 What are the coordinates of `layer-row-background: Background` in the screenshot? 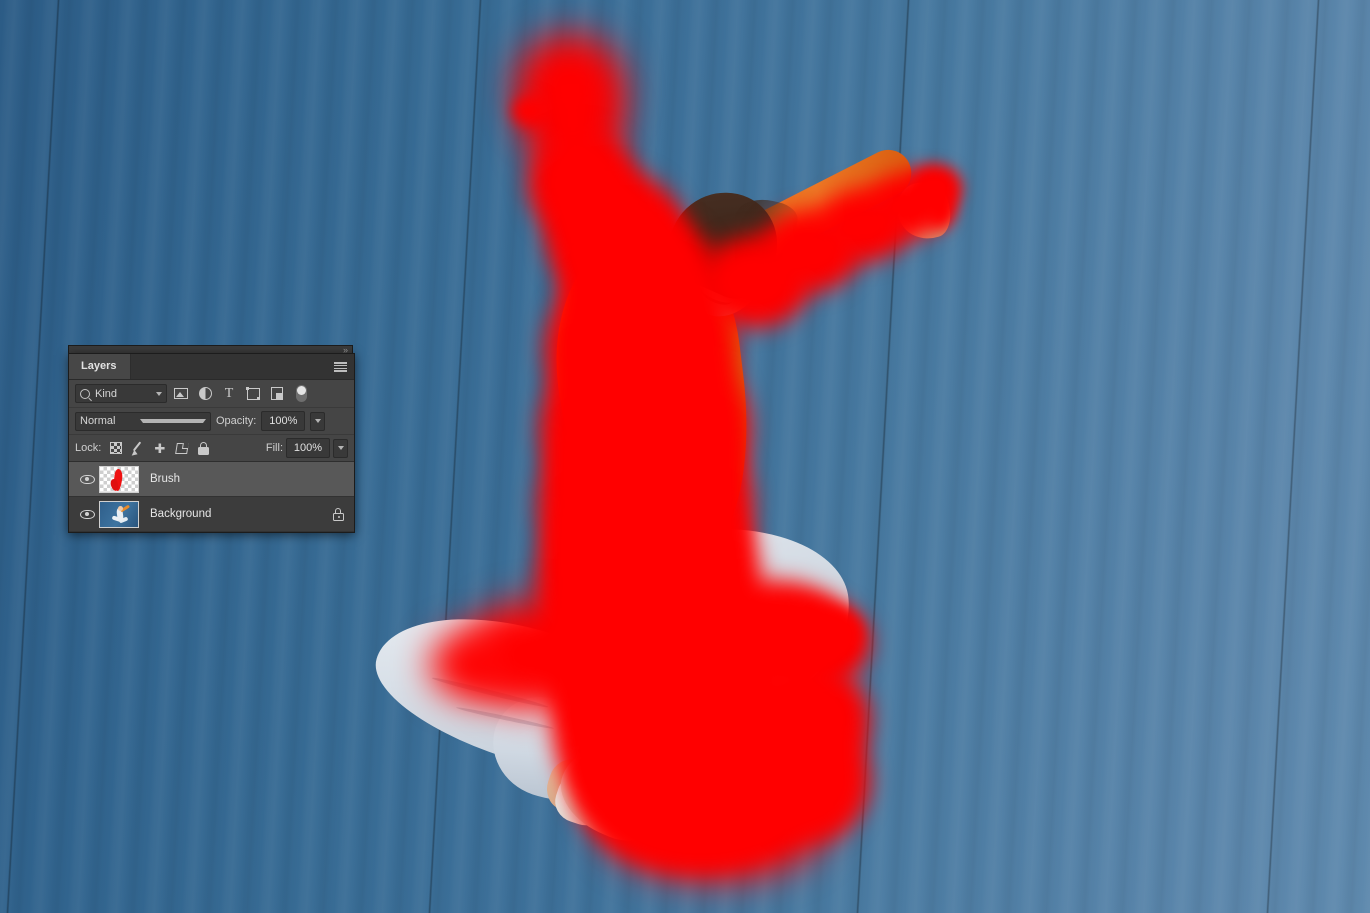 It's located at (211, 514).